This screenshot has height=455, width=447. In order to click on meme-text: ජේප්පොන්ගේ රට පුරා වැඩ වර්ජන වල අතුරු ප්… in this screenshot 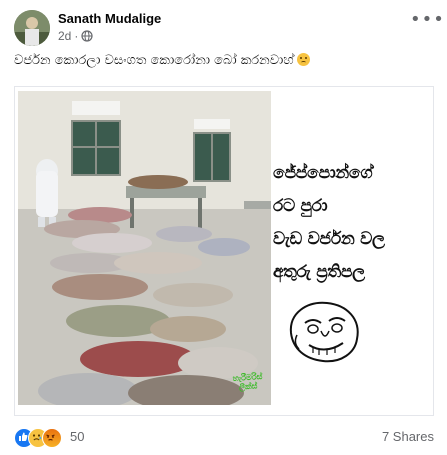, I will do `click(353, 229)`.